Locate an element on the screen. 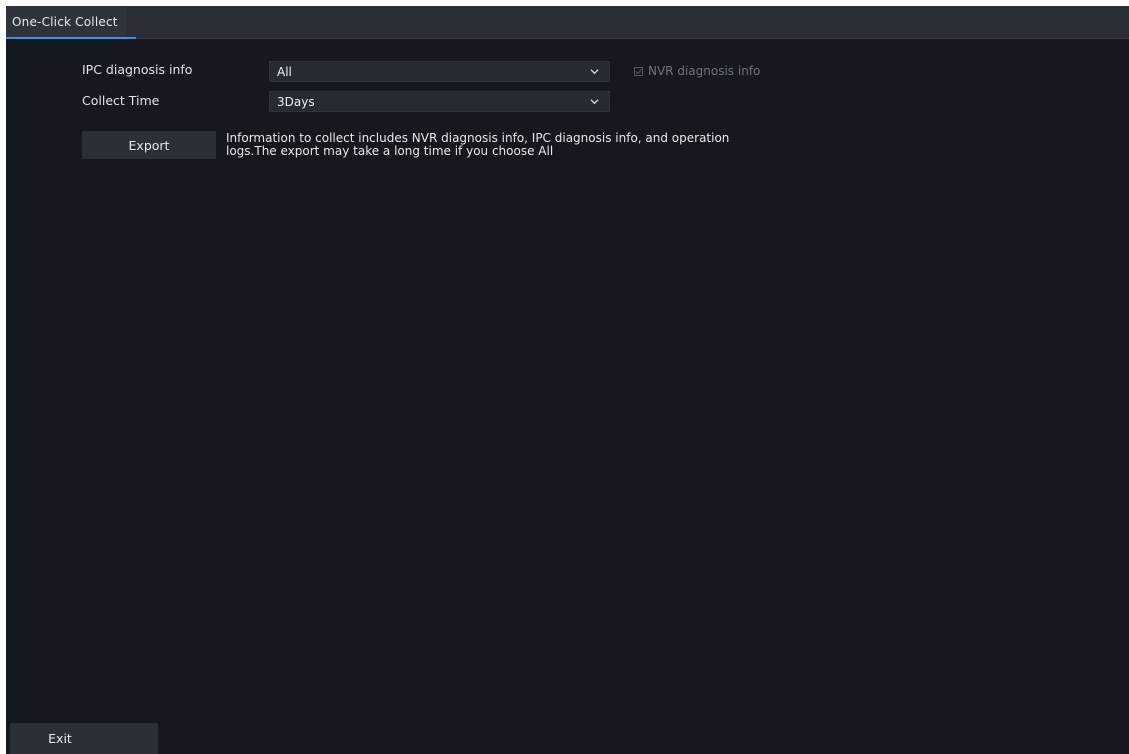 The height and width of the screenshot is (754, 1129). collect-time-value: 3Days is located at coordinates (296, 101).